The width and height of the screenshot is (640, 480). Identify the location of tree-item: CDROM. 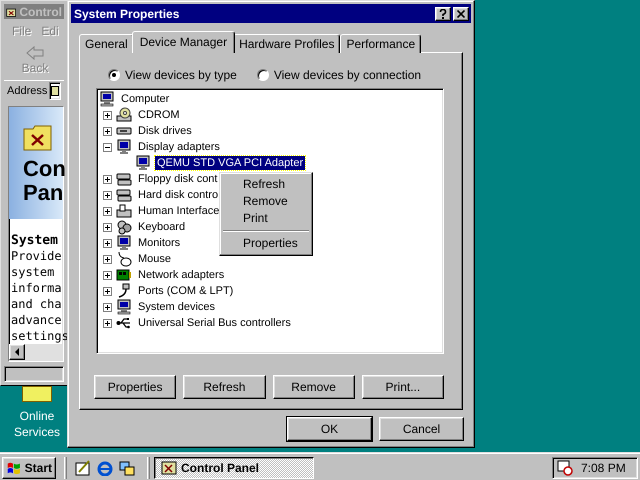
(159, 115).